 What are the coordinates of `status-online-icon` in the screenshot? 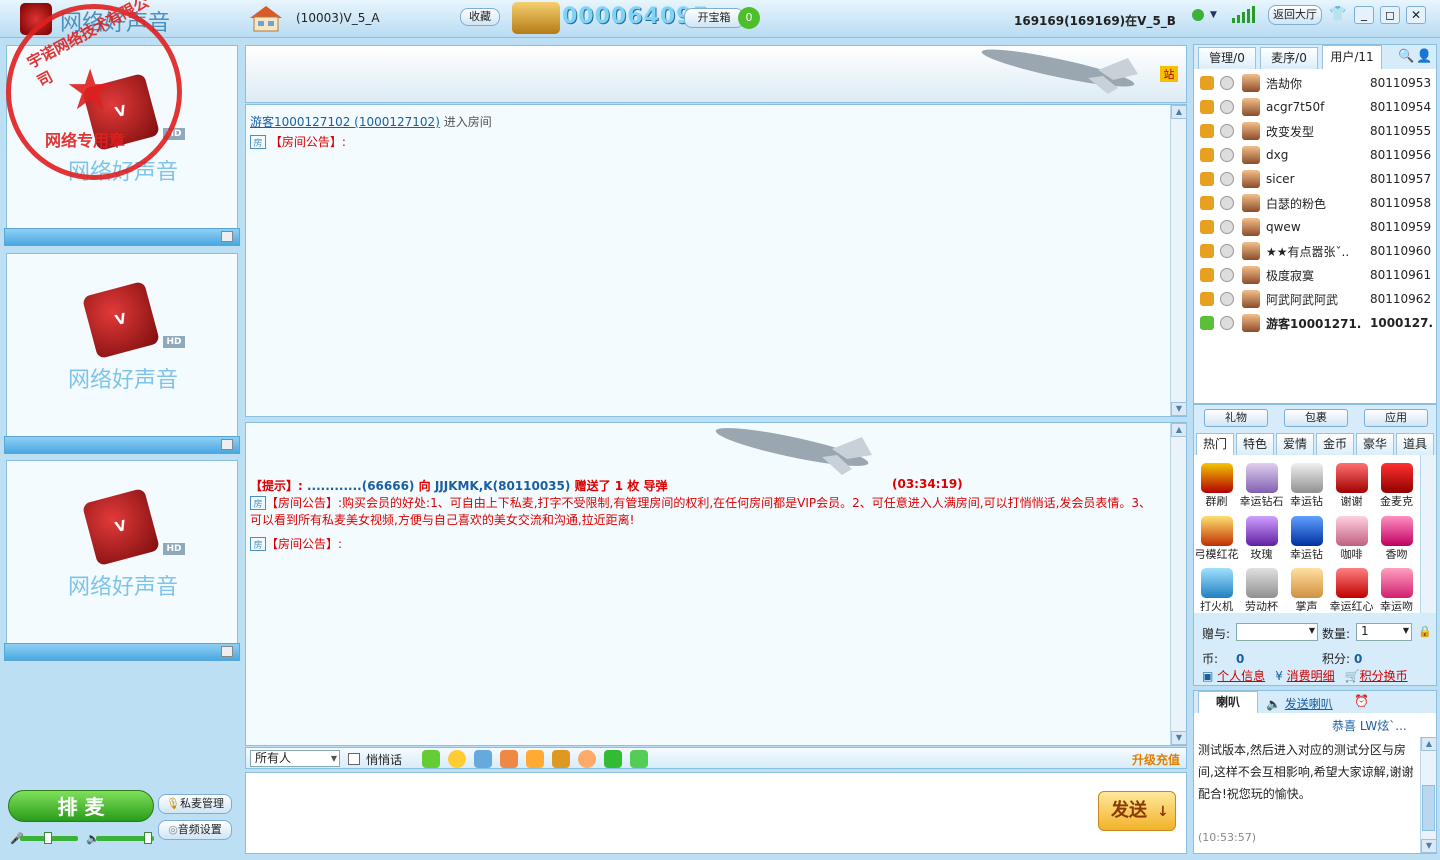 It's located at (1198, 15).